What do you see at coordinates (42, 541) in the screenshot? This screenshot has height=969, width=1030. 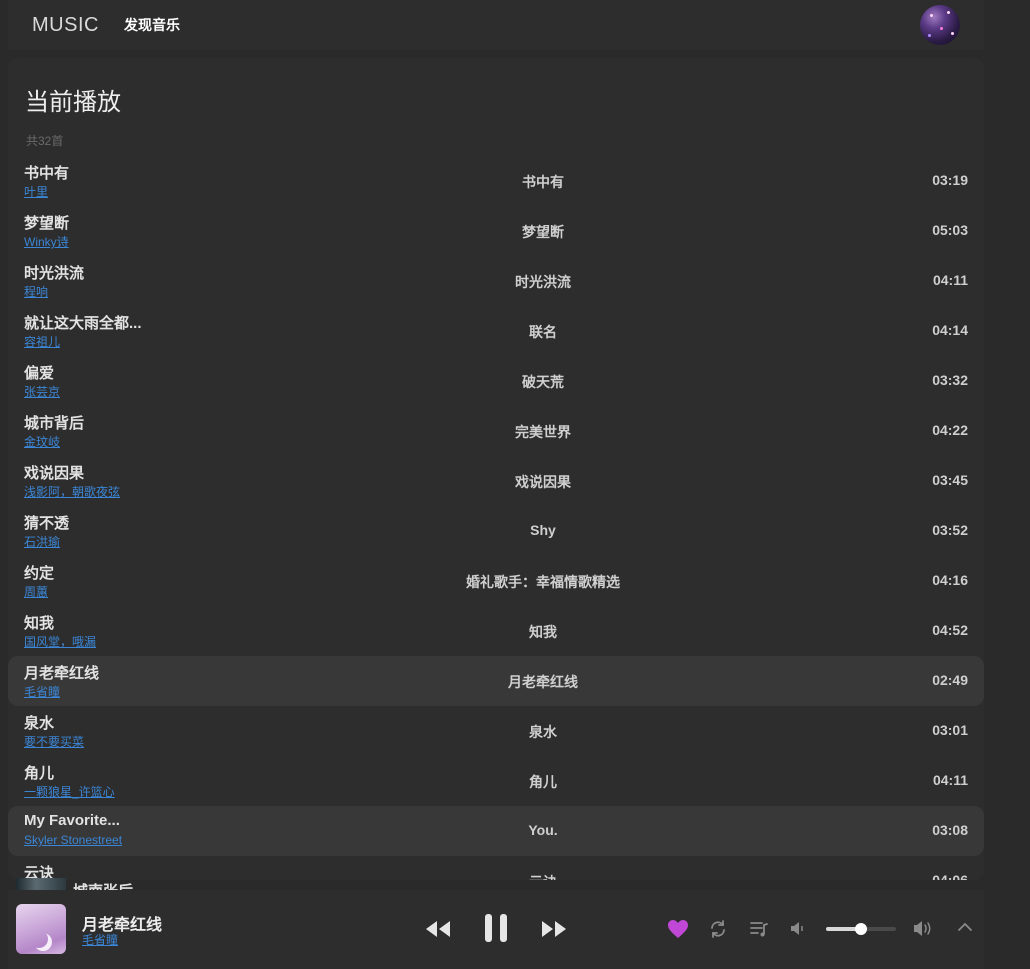 I see `track-artist: 石洪瑜` at bounding box center [42, 541].